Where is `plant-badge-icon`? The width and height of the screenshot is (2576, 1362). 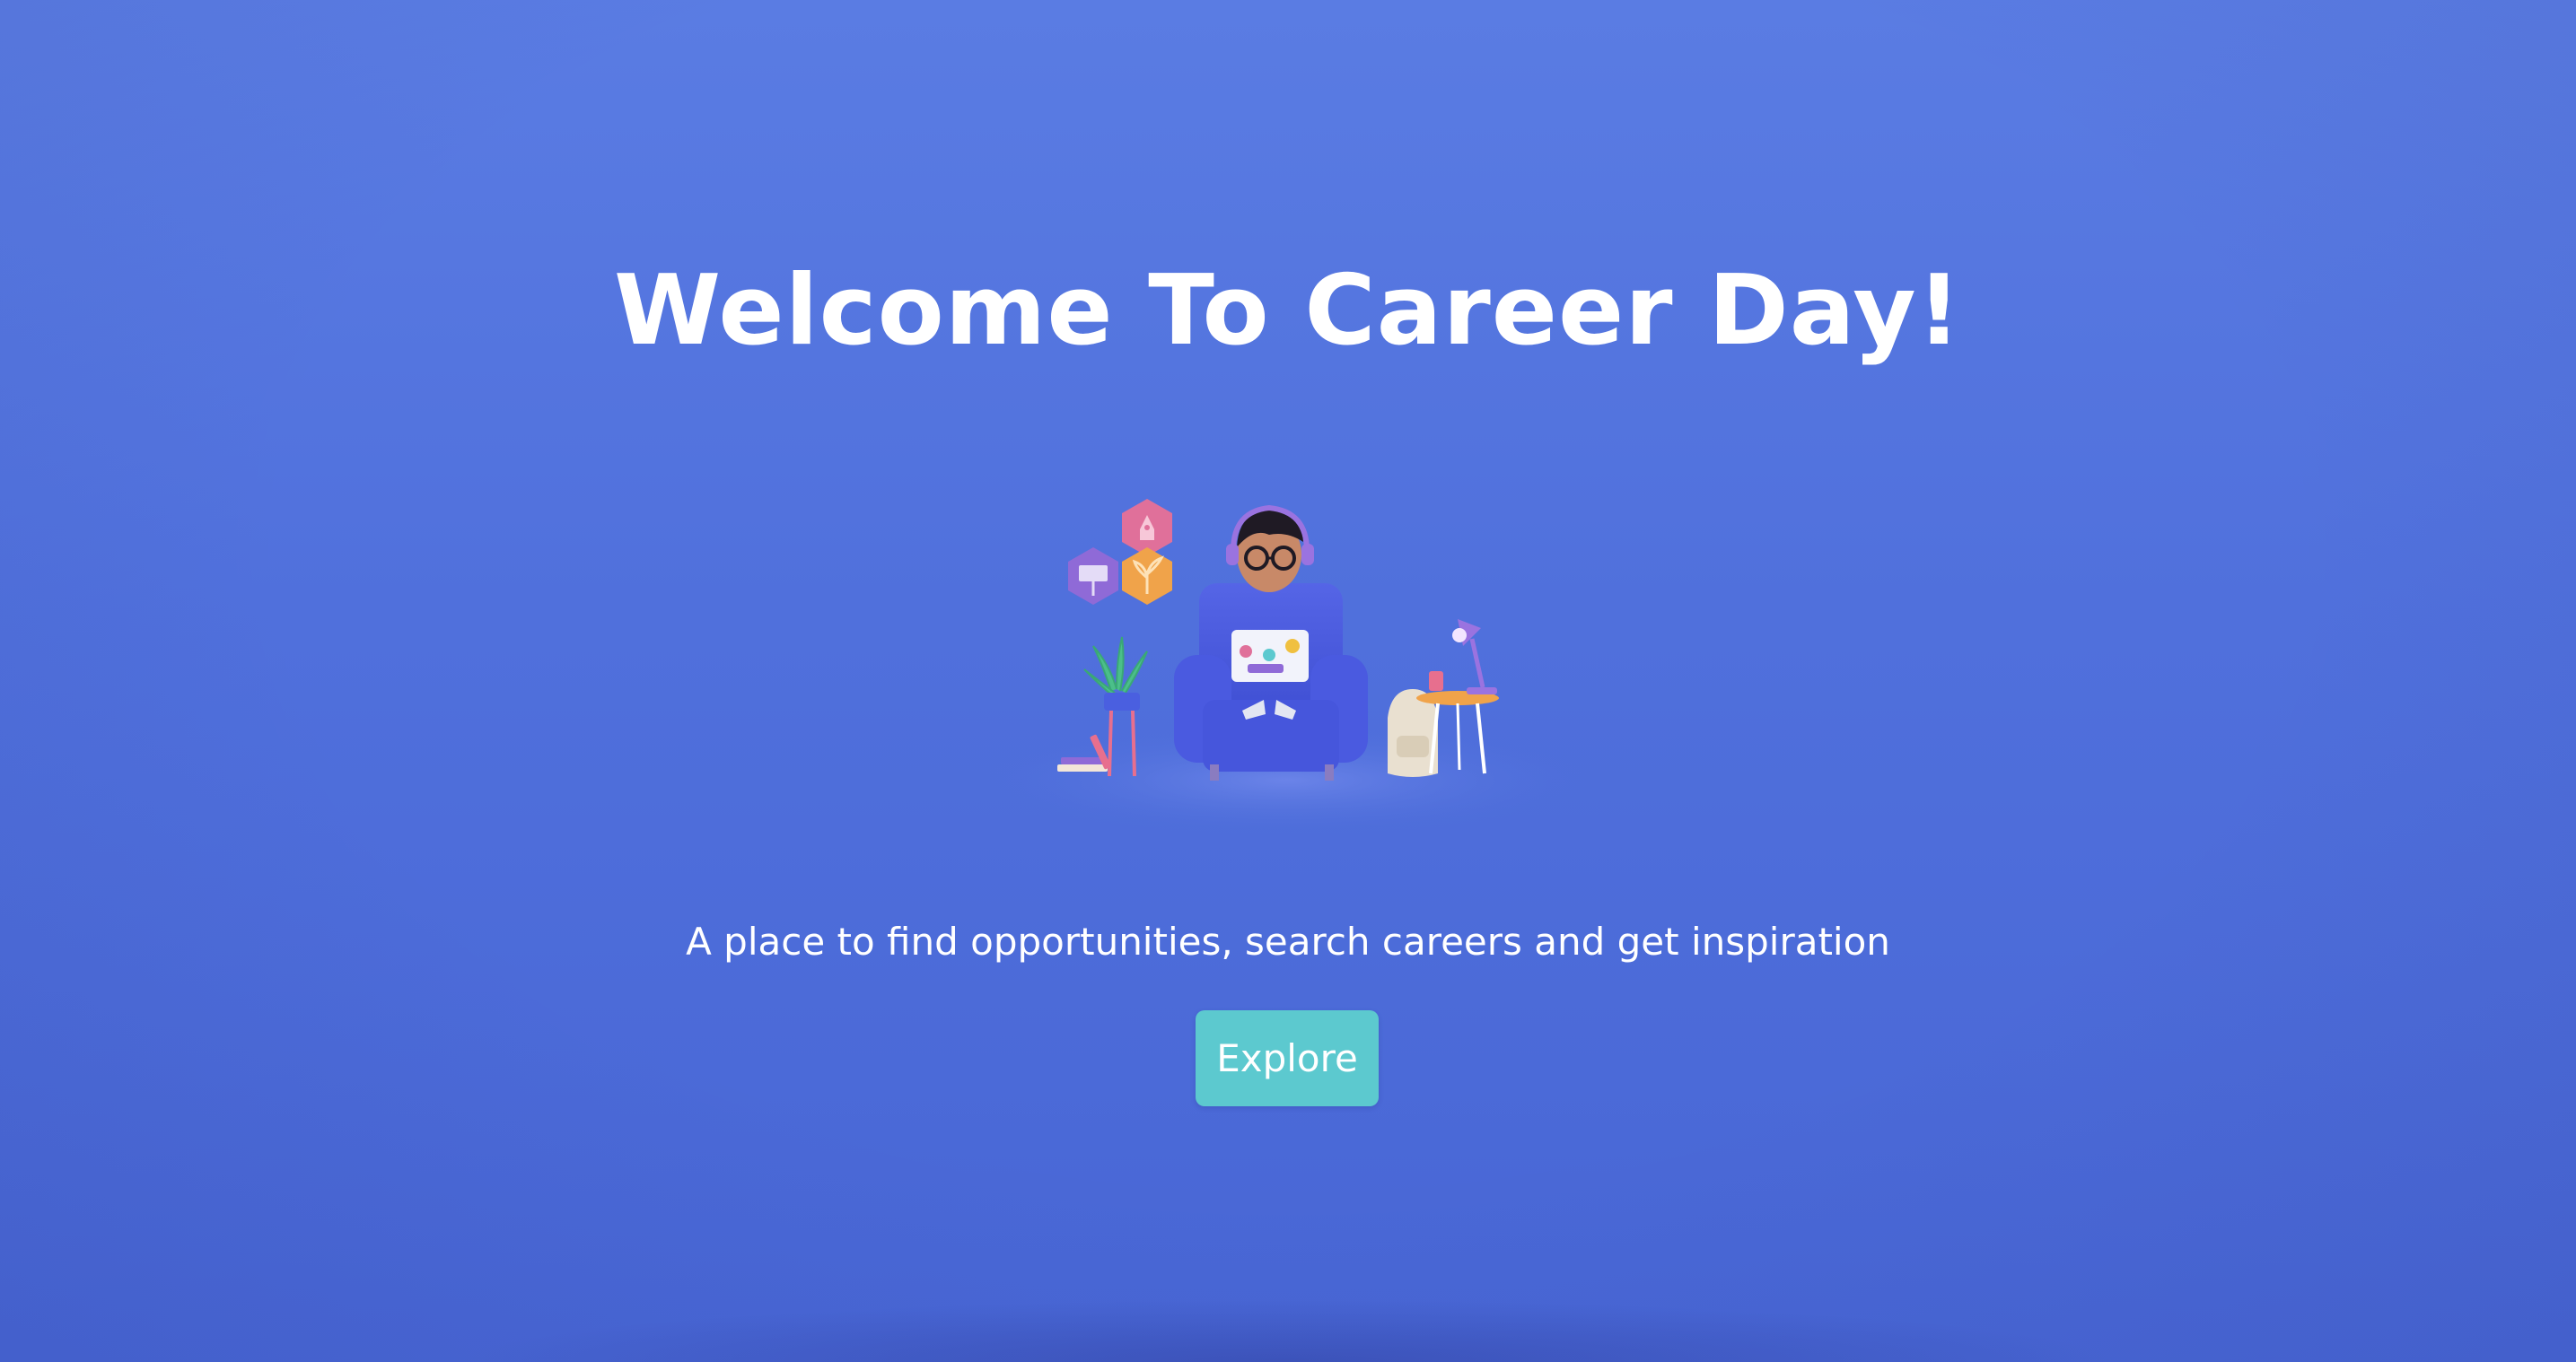
plant-badge-icon is located at coordinates (1147, 576).